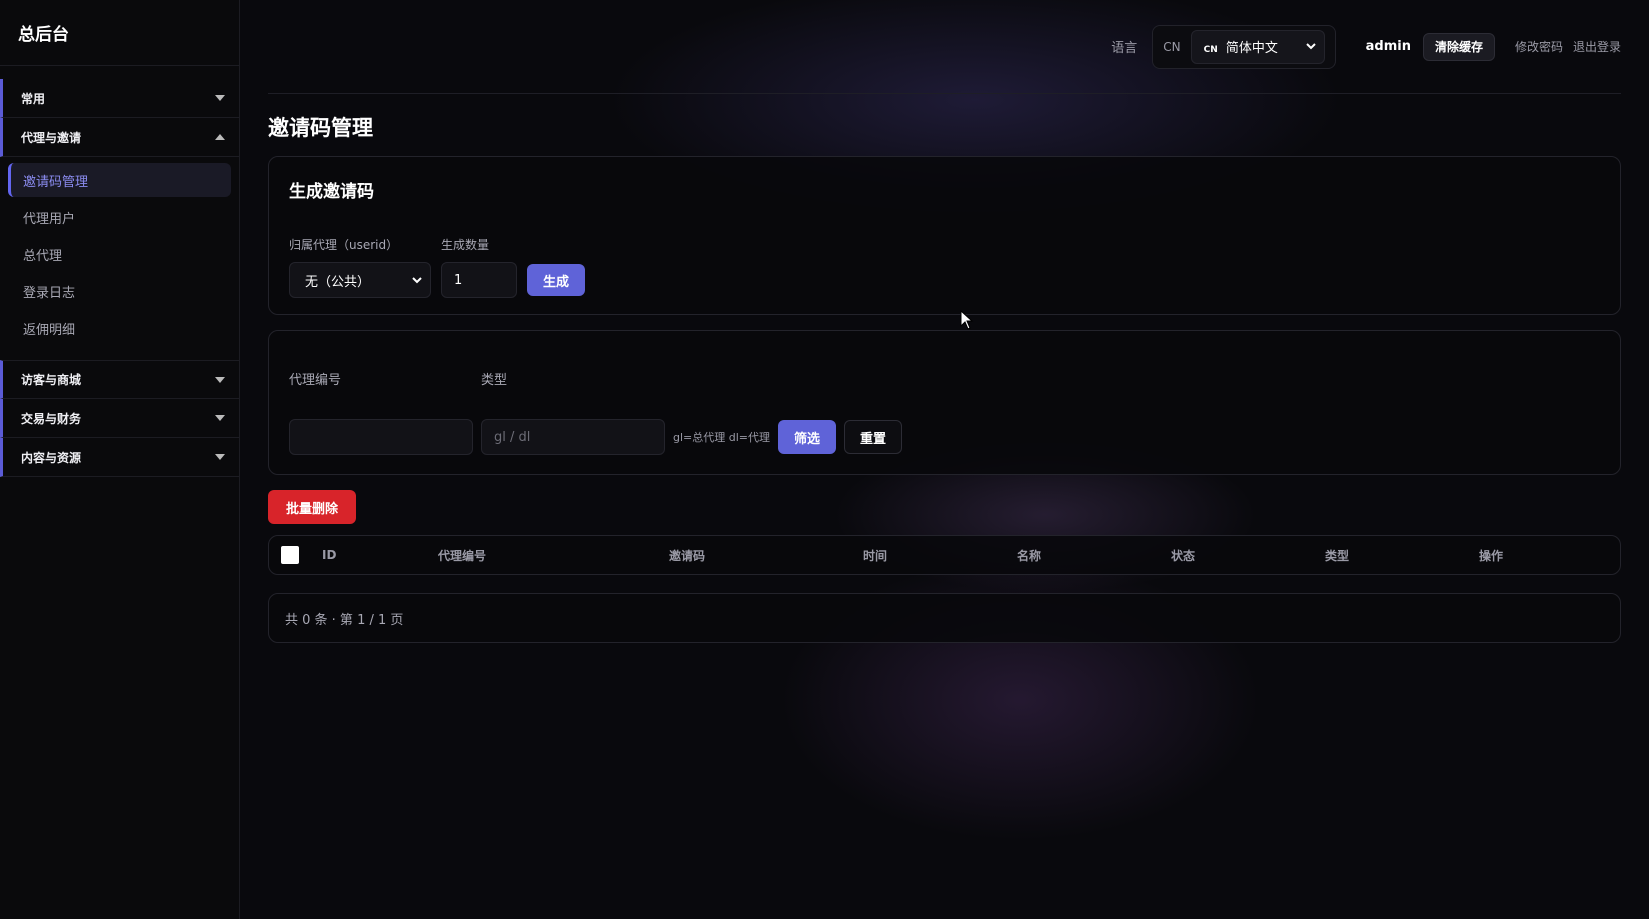  Describe the element at coordinates (312, 507) in the screenshot. I see `batch-delete-button: 批量删除` at that location.